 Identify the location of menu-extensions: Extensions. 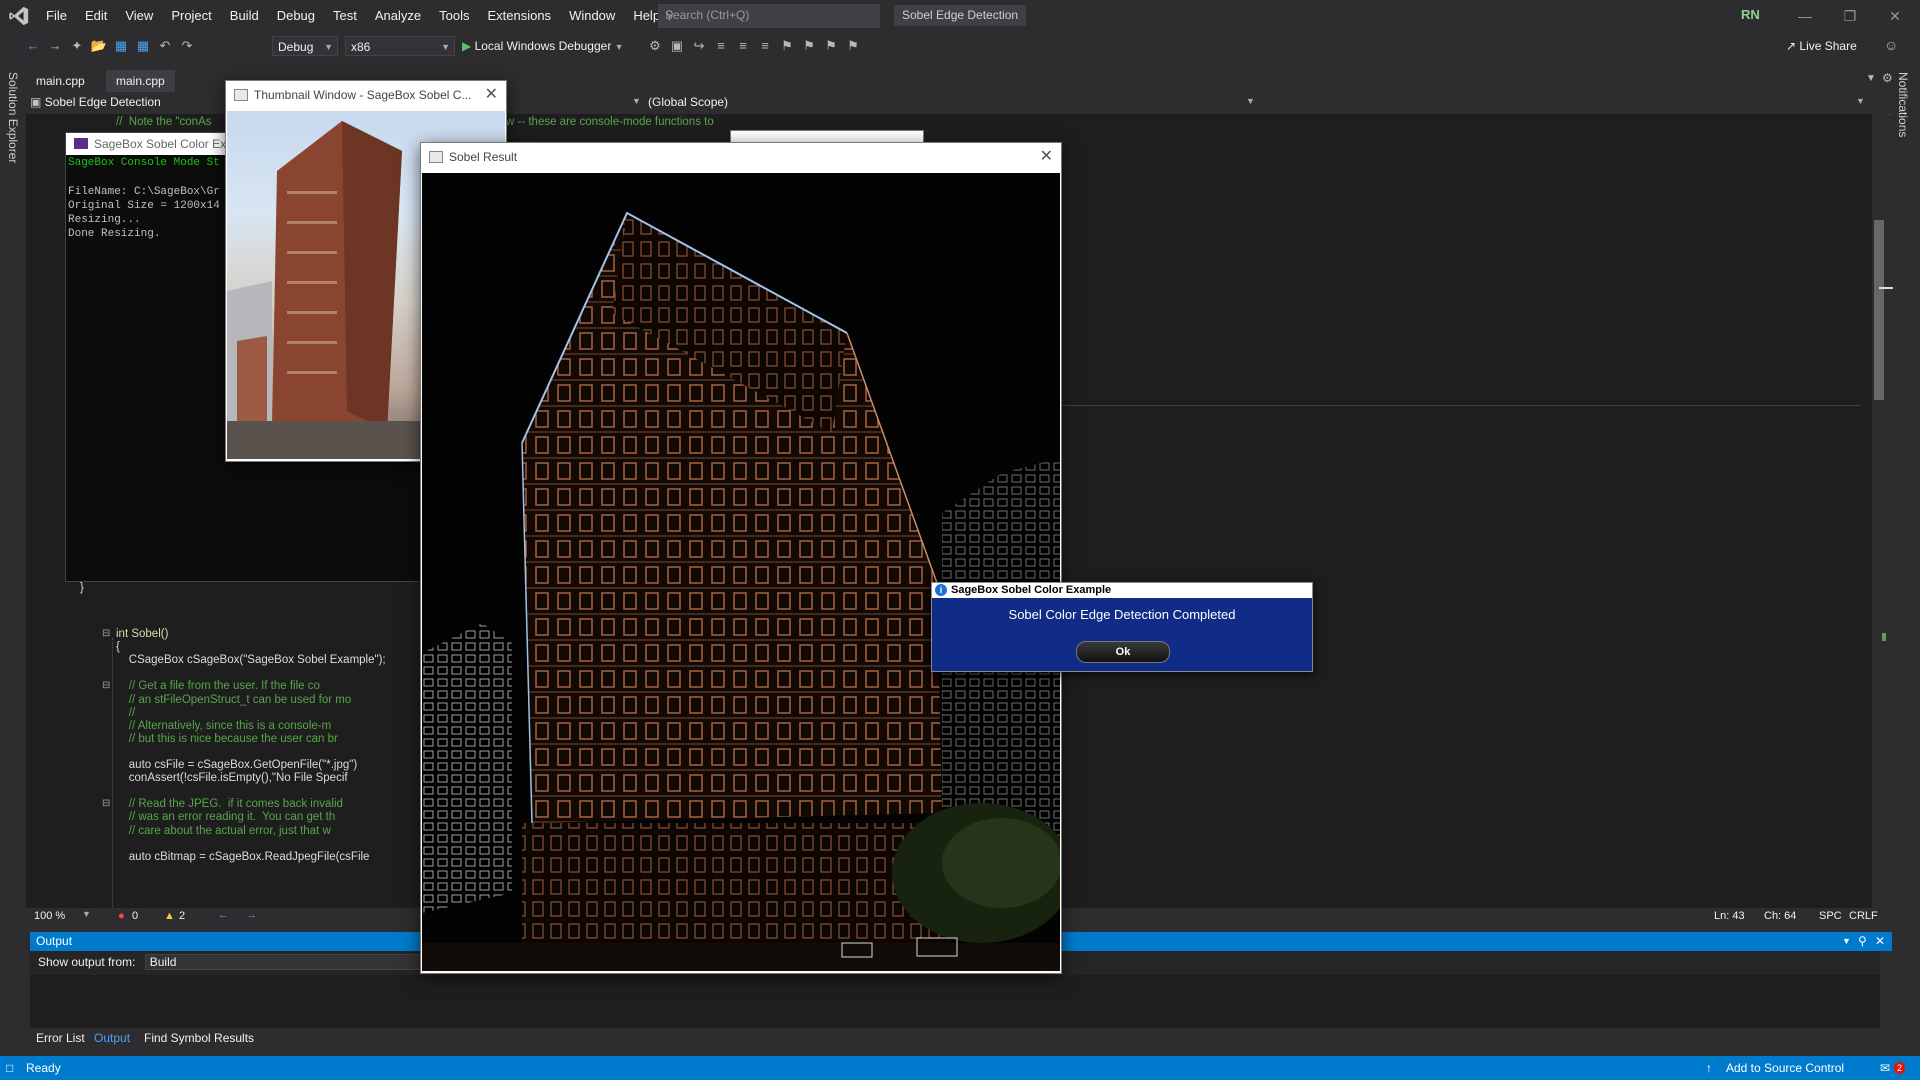
(519, 15).